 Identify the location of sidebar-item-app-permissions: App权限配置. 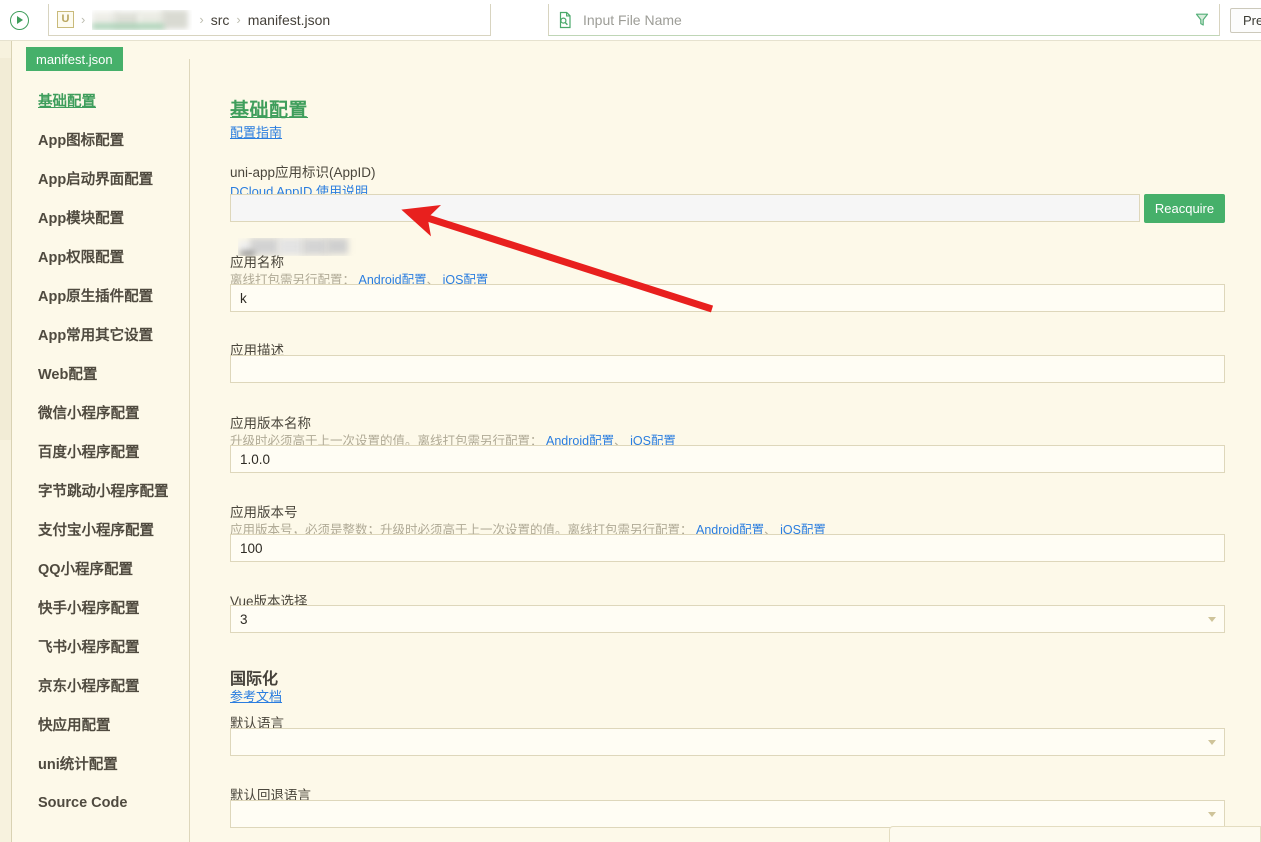
(101, 256).